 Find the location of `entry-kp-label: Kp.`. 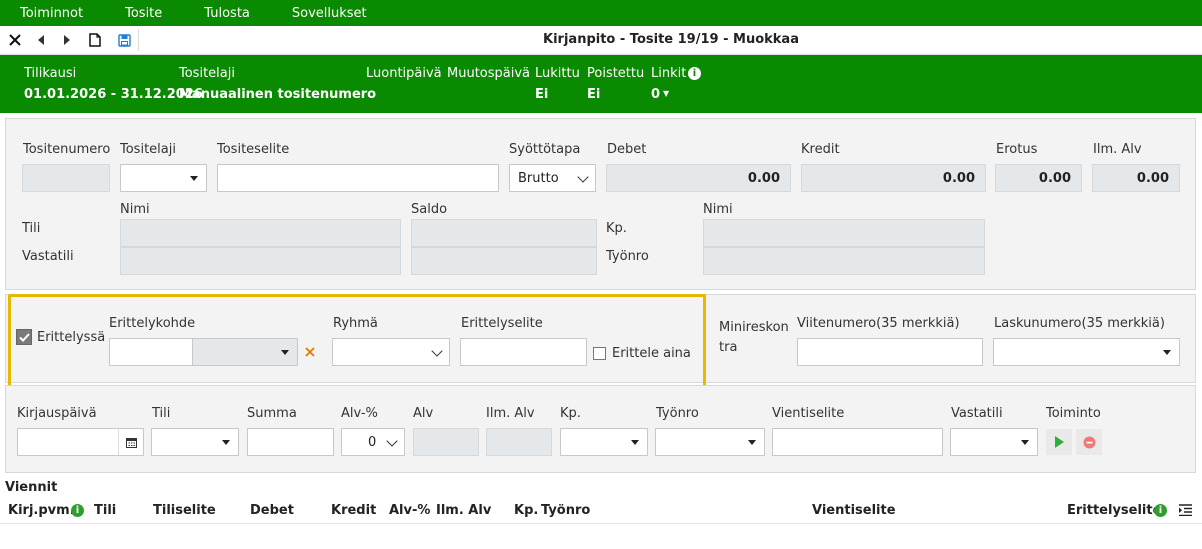

entry-kp-label: Kp. is located at coordinates (570, 413).